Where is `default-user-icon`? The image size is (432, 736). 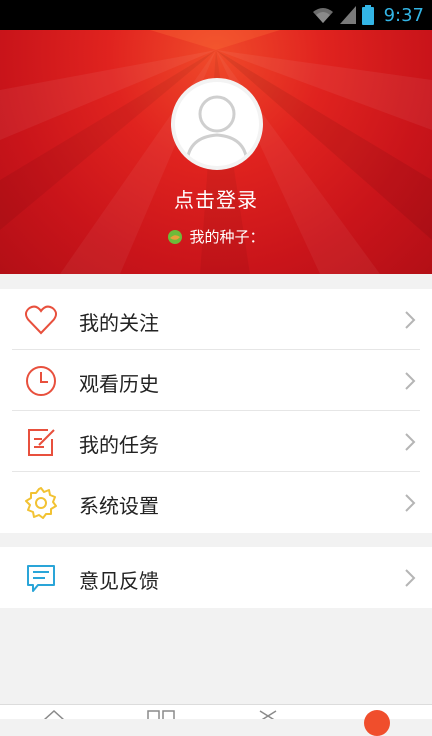 default-user-icon is located at coordinates (217, 129).